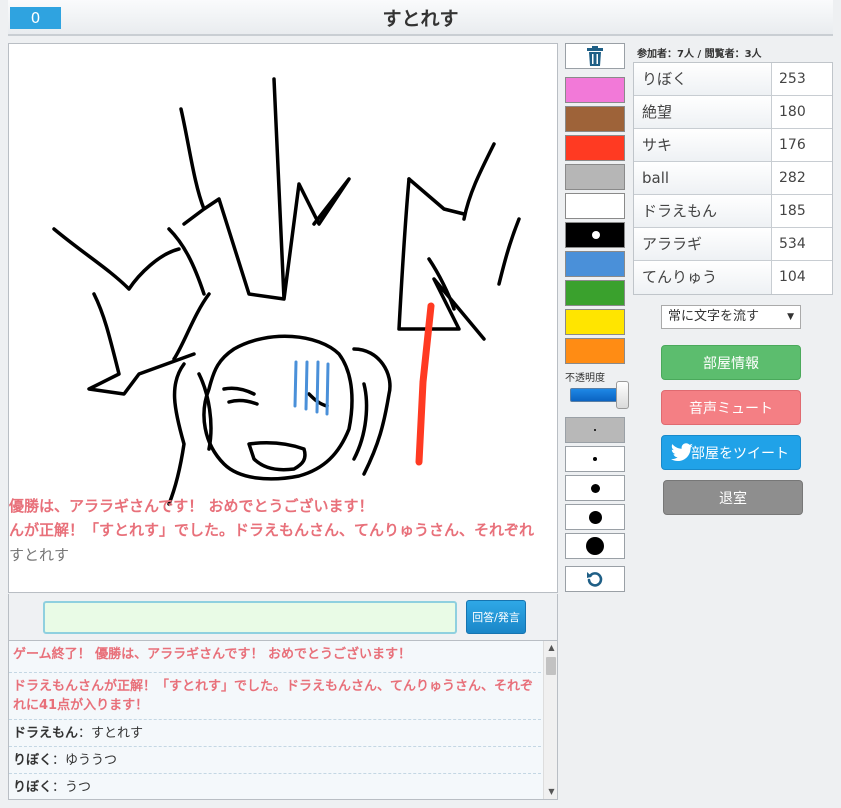 This screenshot has height=808, width=841. What do you see at coordinates (272, 530) in the screenshot?
I see `overlay-message-correct: んが正解！「すとれす」でした。ドラえもんさん、てんりゅうさん、それぞれ` at bounding box center [272, 530].